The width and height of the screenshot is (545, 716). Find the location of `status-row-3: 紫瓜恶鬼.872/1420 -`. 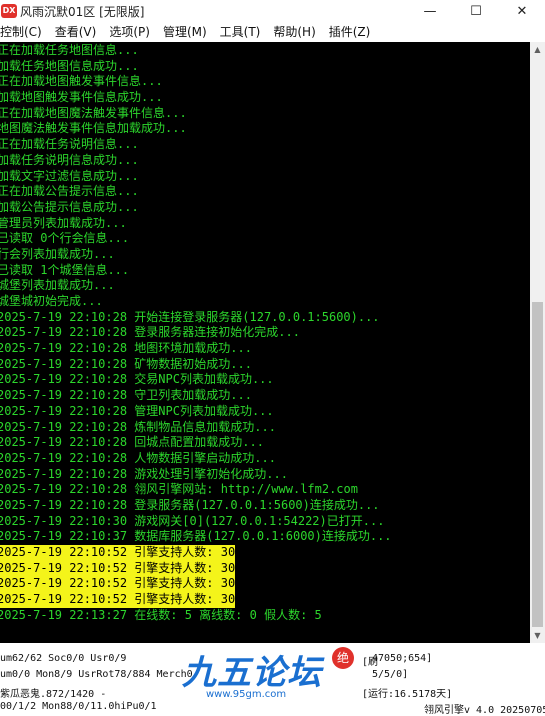

status-row-3: 紫瓜恶鬼.872/1420 - is located at coordinates (53, 694).